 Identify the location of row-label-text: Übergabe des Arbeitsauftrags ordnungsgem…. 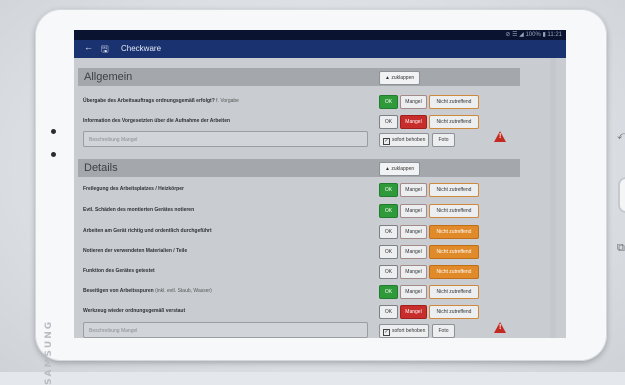
(149, 101).